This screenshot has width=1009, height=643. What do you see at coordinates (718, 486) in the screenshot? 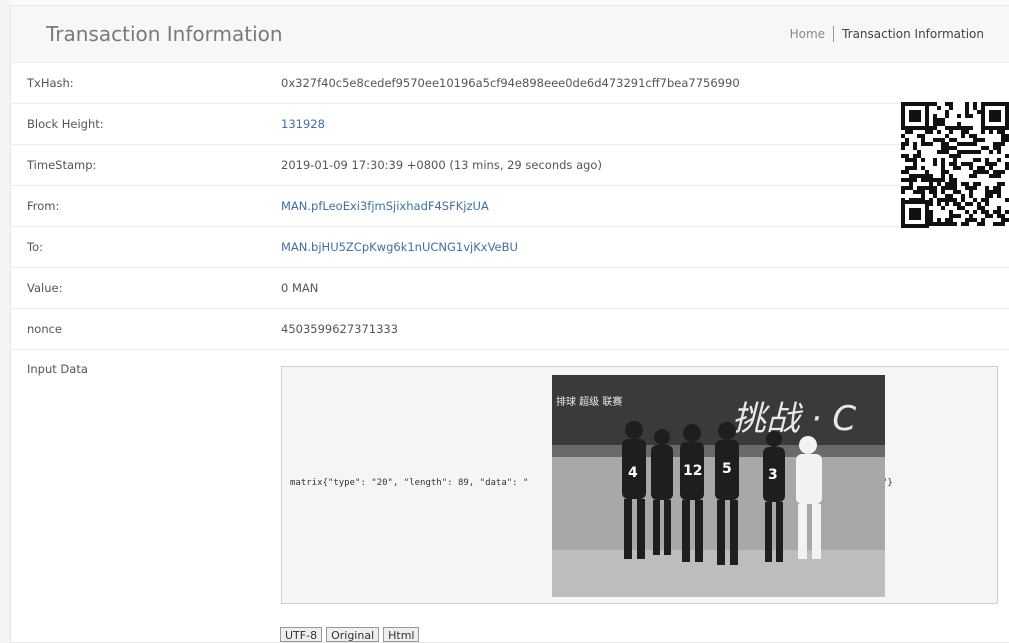
I see `volleyball-team-photo: 排球 超级 联赛 挑战 · C 4 12 5 3` at bounding box center [718, 486].